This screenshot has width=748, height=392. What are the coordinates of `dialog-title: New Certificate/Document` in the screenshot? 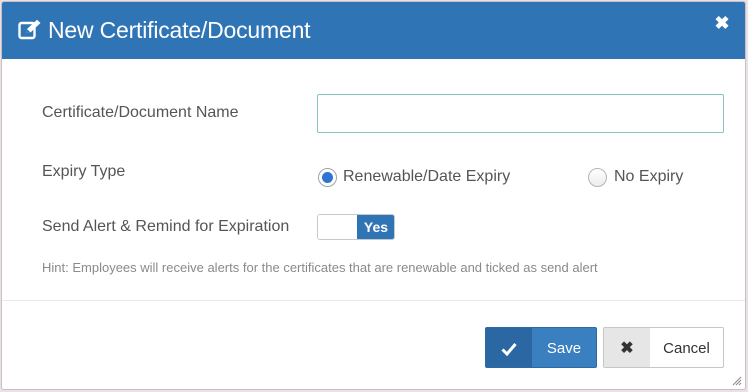 It's located at (179, 30).